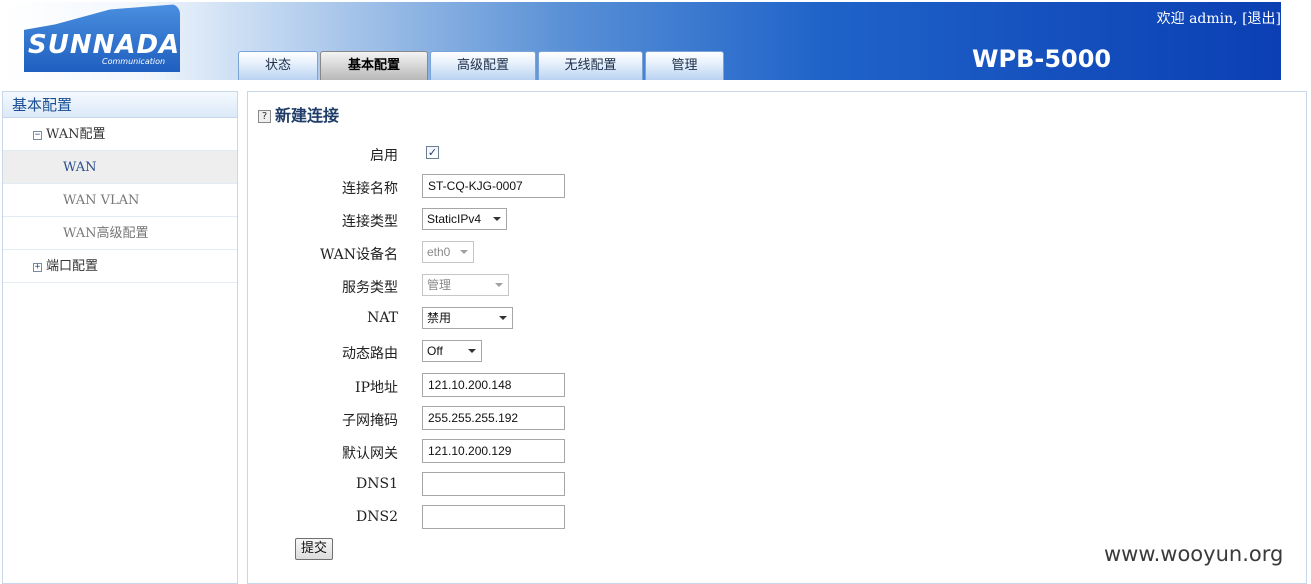 Image resolution: width=1311 pixels, height=584 pixels. What do you see at coordinates (370, 454) in the screenshot?
I see `default-gateway-label: 默认网关` at bounding box center [370, 454].